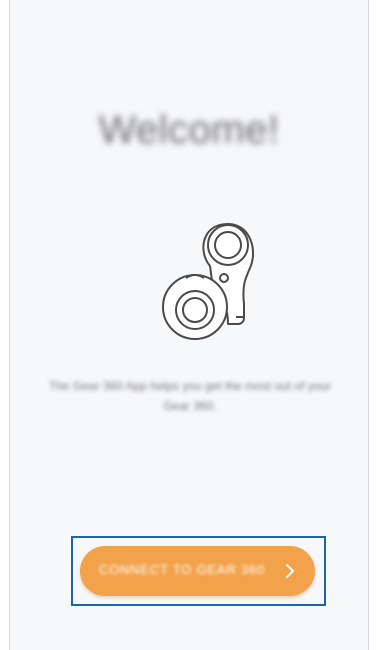 Image resolution: width=378 pixels, height=650 pixels. Describe the element at coordinates (189, 130) in the screenshot. I see `welcome-title: Welcome!` at that location.